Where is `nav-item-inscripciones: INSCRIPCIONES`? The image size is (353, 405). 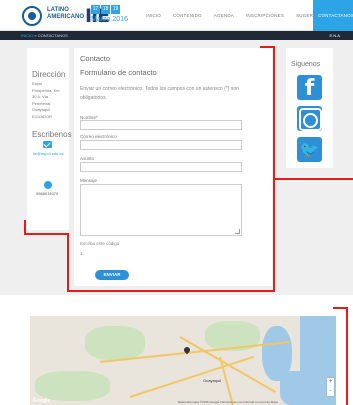
nav-item-inscripciones: INSCRIPCIONES is located at coordinates (265, 15).